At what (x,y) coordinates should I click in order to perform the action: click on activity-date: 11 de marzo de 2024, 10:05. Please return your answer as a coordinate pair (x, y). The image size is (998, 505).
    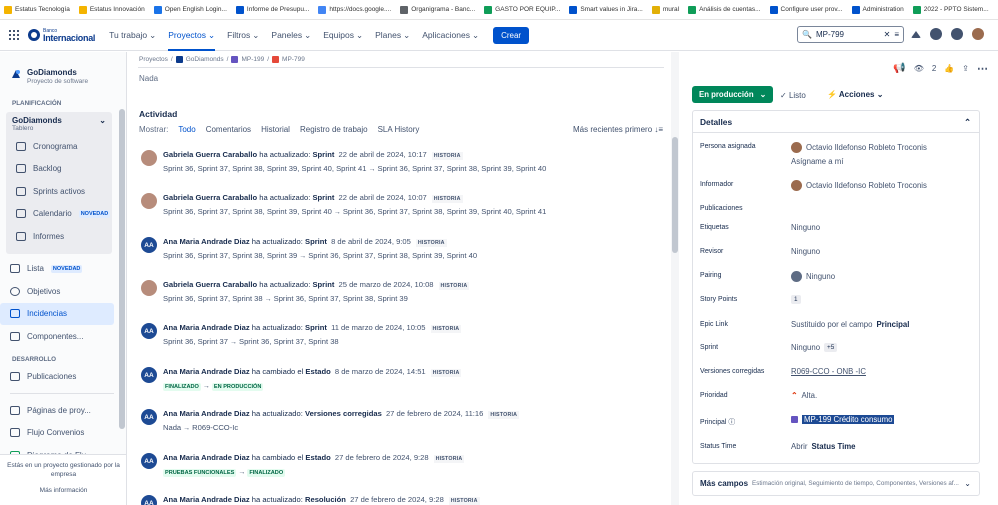
    Looking at the image, I should click on (378, 327).